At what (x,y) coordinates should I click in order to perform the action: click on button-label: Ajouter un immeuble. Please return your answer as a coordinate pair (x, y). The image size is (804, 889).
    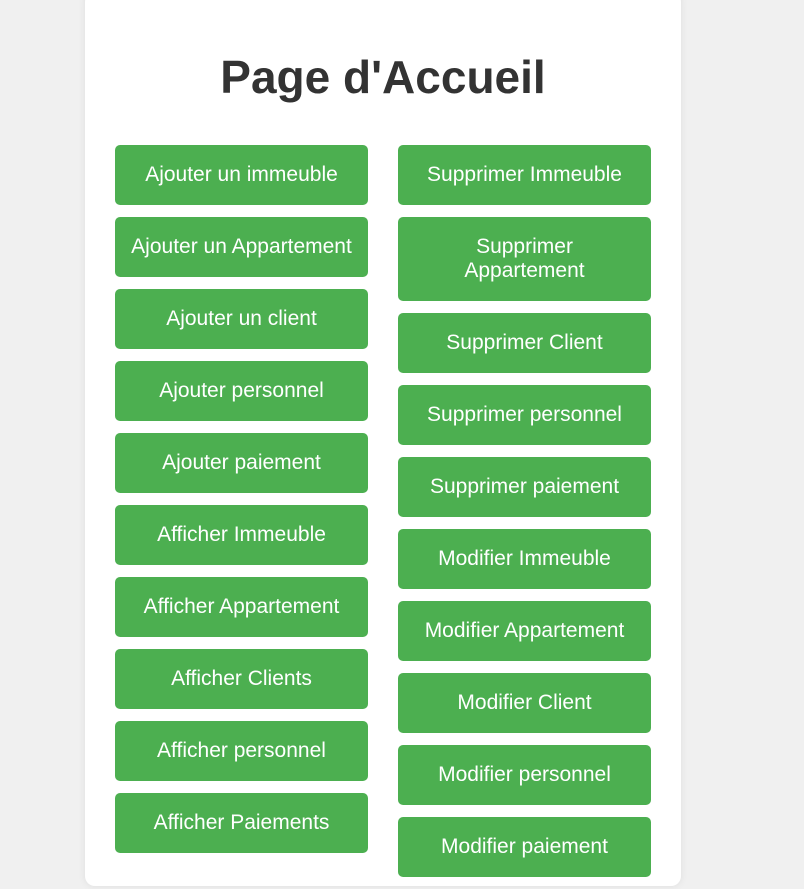
    Looking at the image, I should click on (241, 174).